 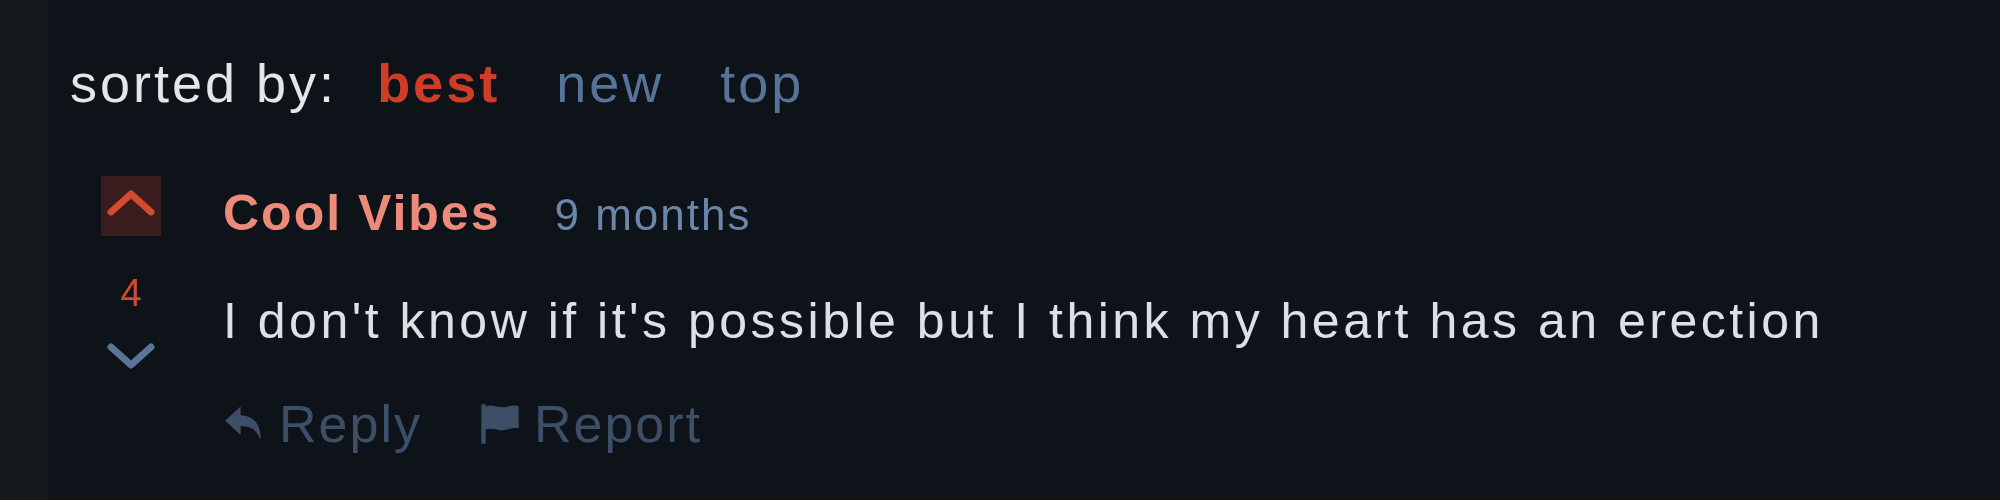 I want to click on comment-text: I don't know if it's possible but I think my heart has an erection, so click(x=1023, y=321).